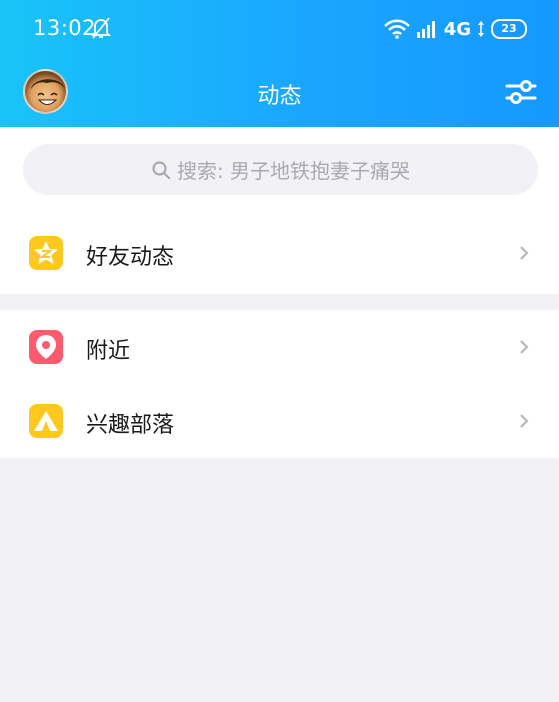 The height and width of the screenshot is (702, 559). What do you see at coordinates (46, 253) in the screenshot?
I see `qzone-star-icon` at bounding box center [46, 253].